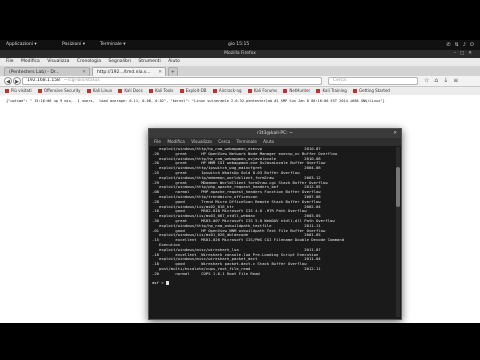 The height and width of the screenshot is (360, 480). Describe the element at coordinates (398, 187) in the screenshot. I see `scrollbar-thumb` at that location.